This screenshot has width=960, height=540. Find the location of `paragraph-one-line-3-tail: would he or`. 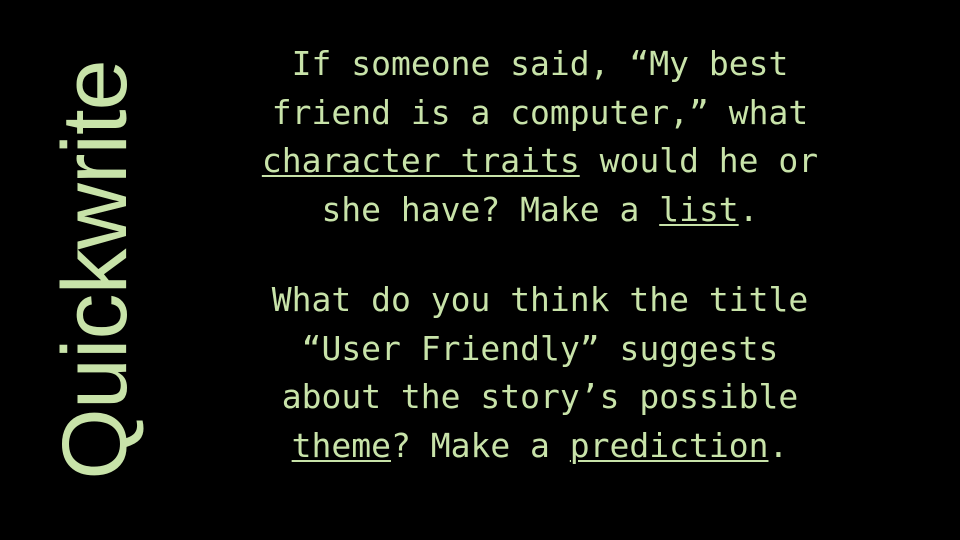

paragraph-one-line-3-tail: would he or is located at coordinates (699, 160).